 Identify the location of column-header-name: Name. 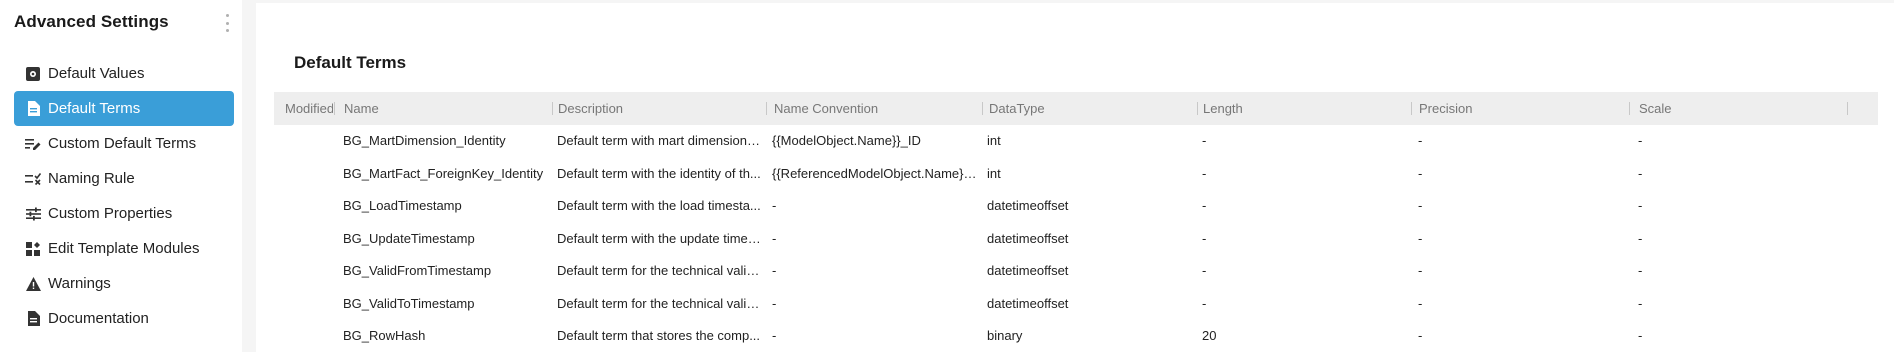
(429, 108).